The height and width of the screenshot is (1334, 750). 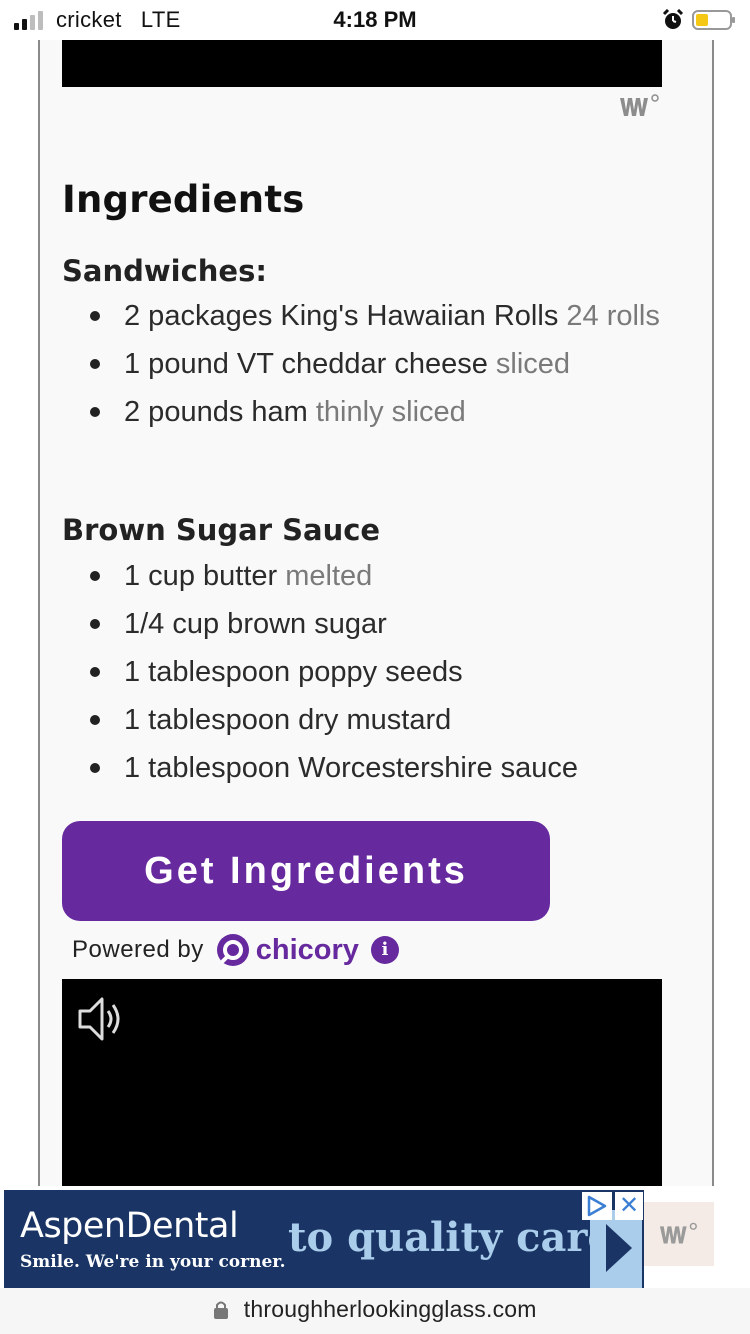 What do you see at coordinates (362, 1082) in the screenshot?
I see `video-player` at bounding box center [362, 1082].